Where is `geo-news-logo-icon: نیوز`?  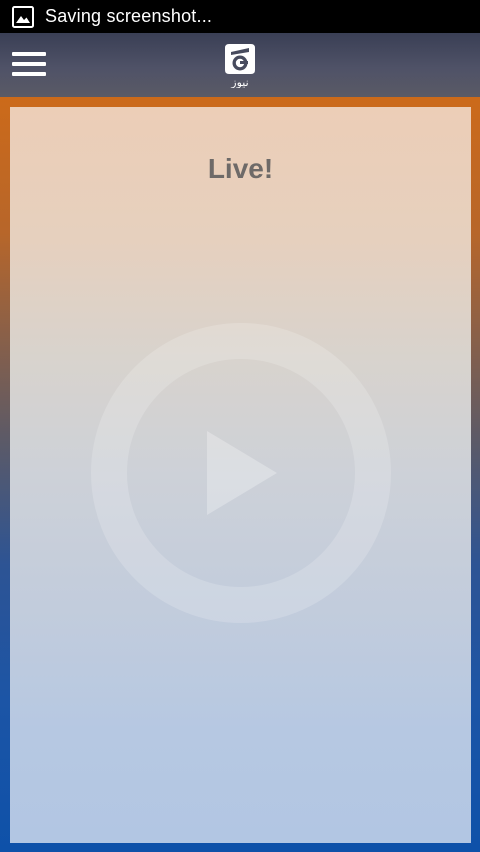 geo-news-logo-icon: نیوز is located at coordinates (240, 65).